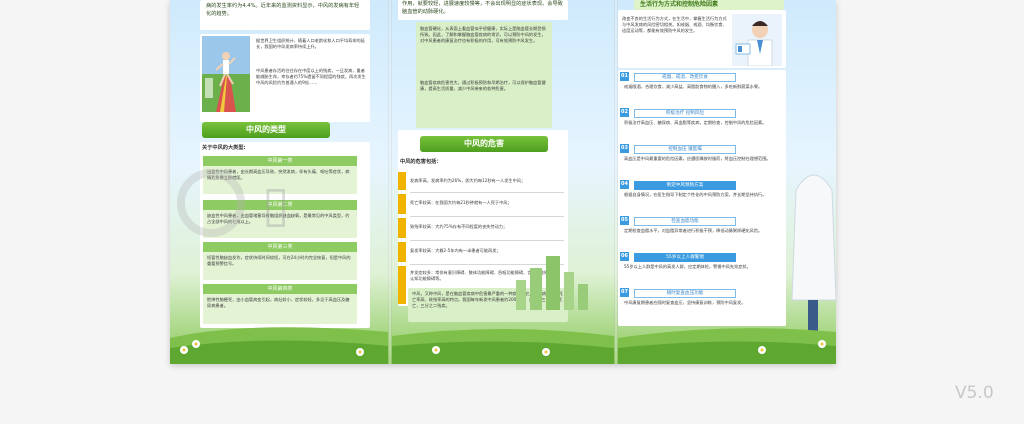 The image size is (1024, 424). What do you see at coordinates (421, 162) in the screenshot?
I see `harms-intro: 中风的危害包括：` at bounding box center [421, 162].